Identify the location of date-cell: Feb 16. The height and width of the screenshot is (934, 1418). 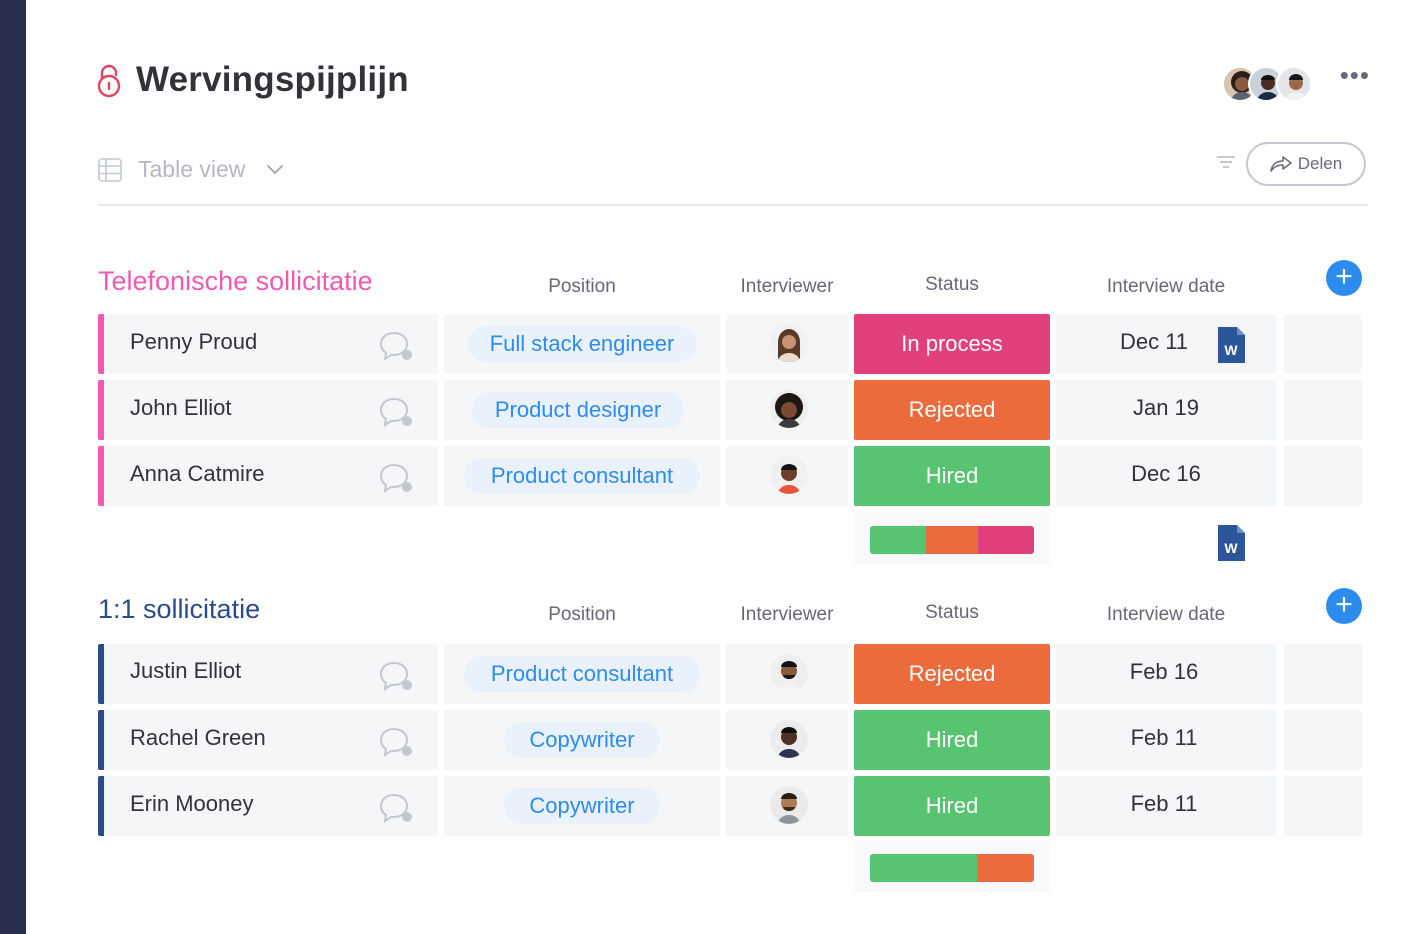
(1166, 674).